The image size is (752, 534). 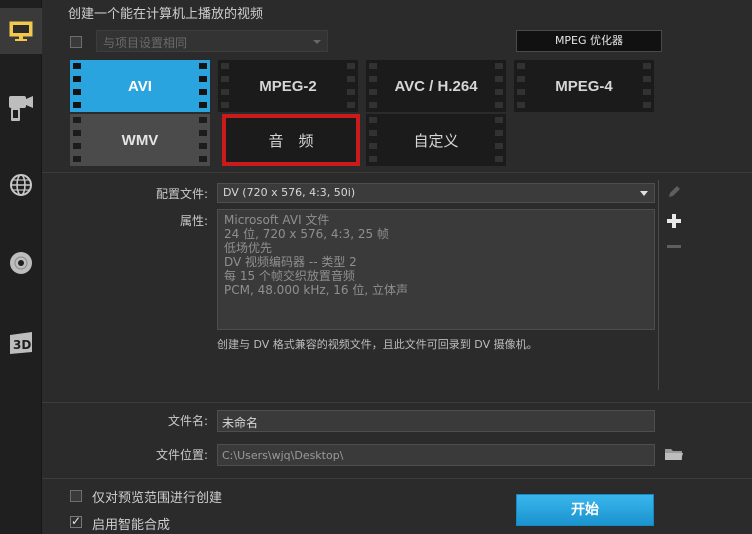 I want to click on camera-phone-icon, so click(x=21, y=108).